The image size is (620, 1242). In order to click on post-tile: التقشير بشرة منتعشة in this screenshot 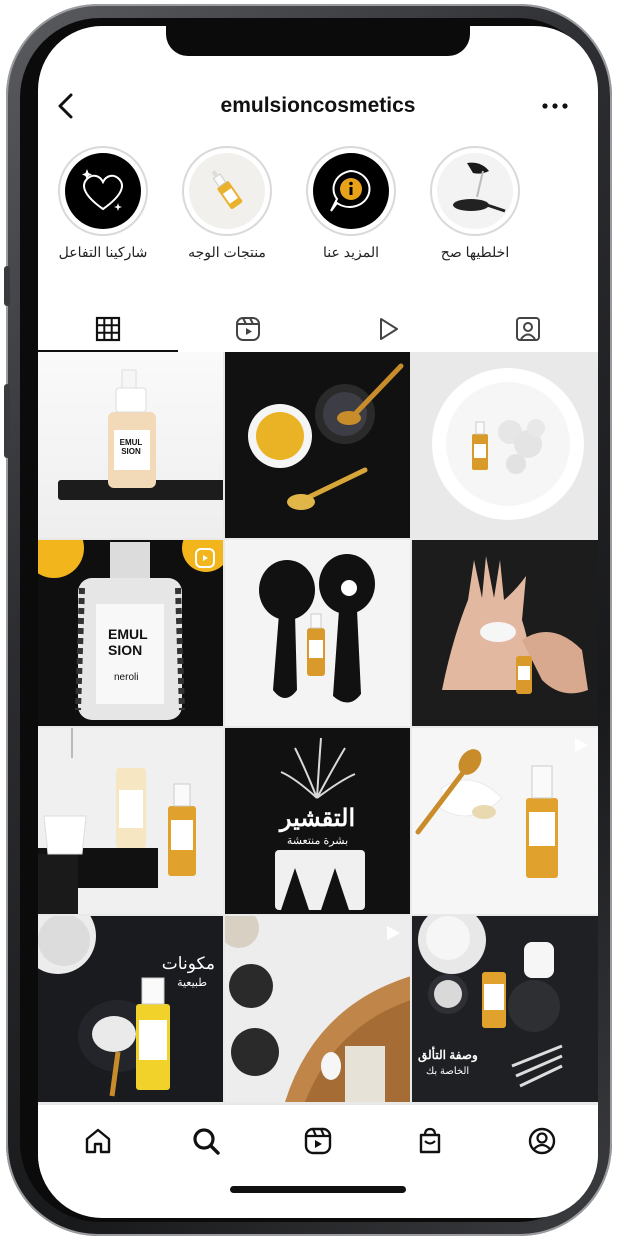, I will do `click(317, 821)`.